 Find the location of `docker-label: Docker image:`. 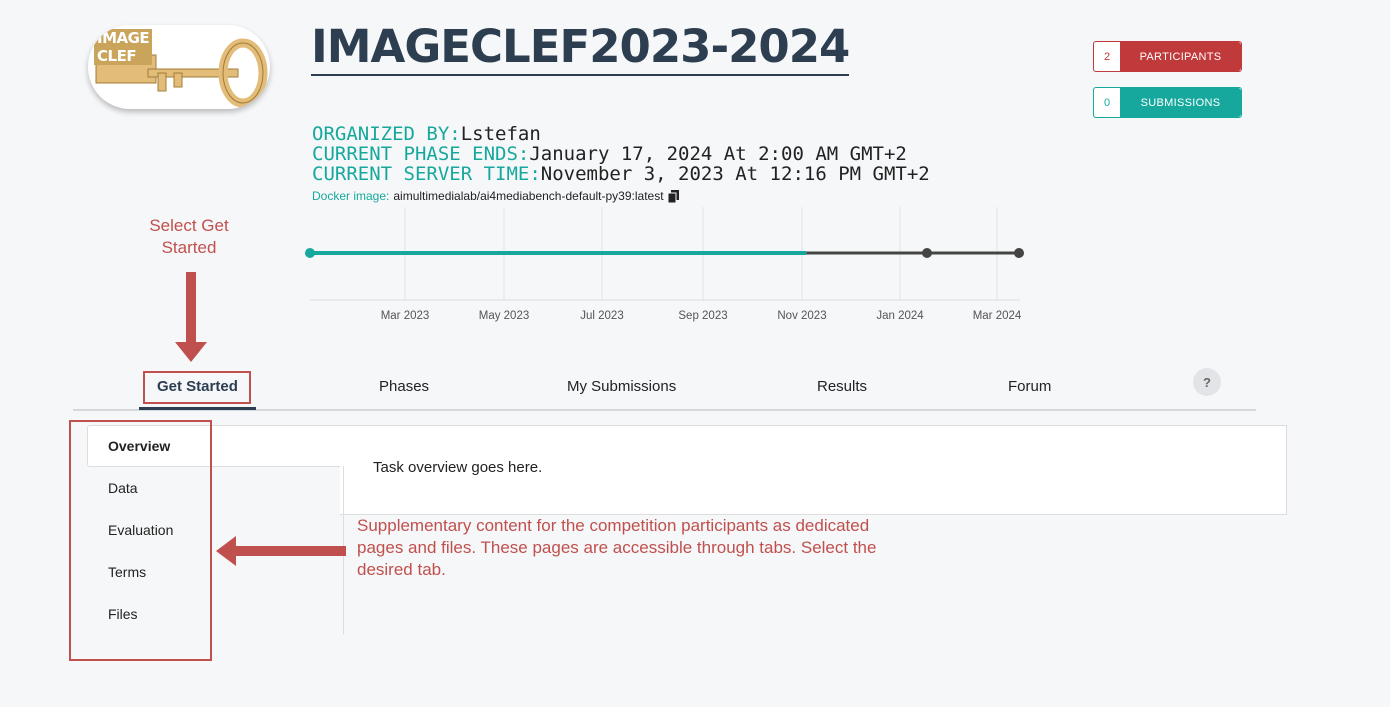

docker-label: Docker image: is located at coordinates (351, 196).